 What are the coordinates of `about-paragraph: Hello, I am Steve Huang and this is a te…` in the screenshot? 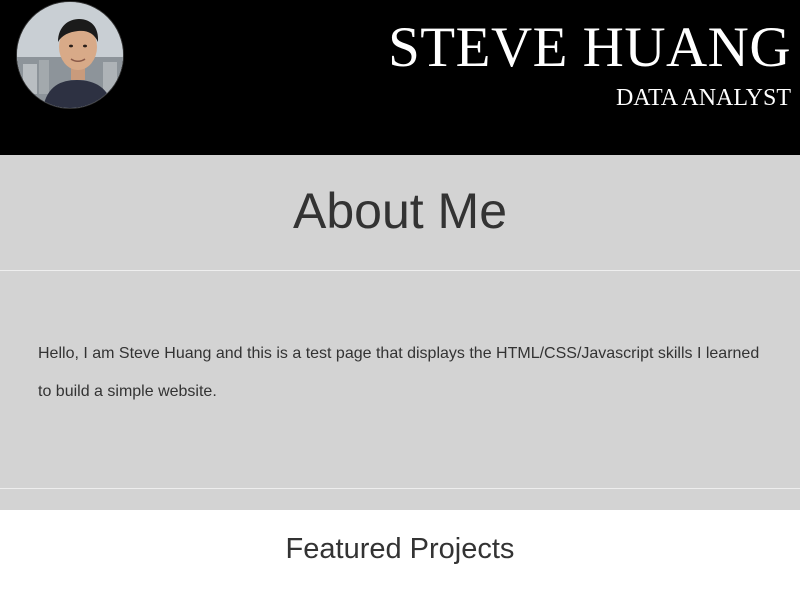 It's located at (399, 372).